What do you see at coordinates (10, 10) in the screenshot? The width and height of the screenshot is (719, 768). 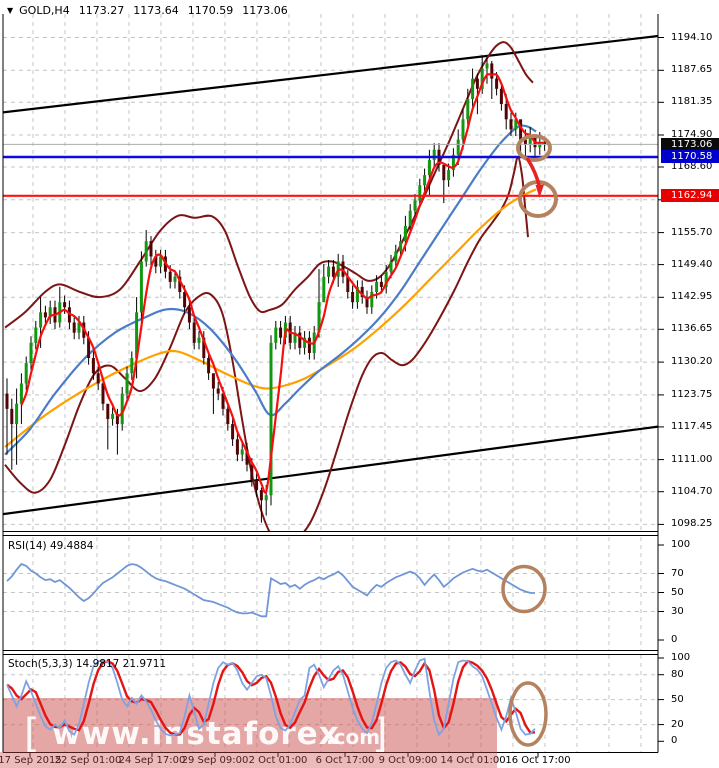 I see `symbol-dropdown-icon: ▼` at bounding box center [10, 10].